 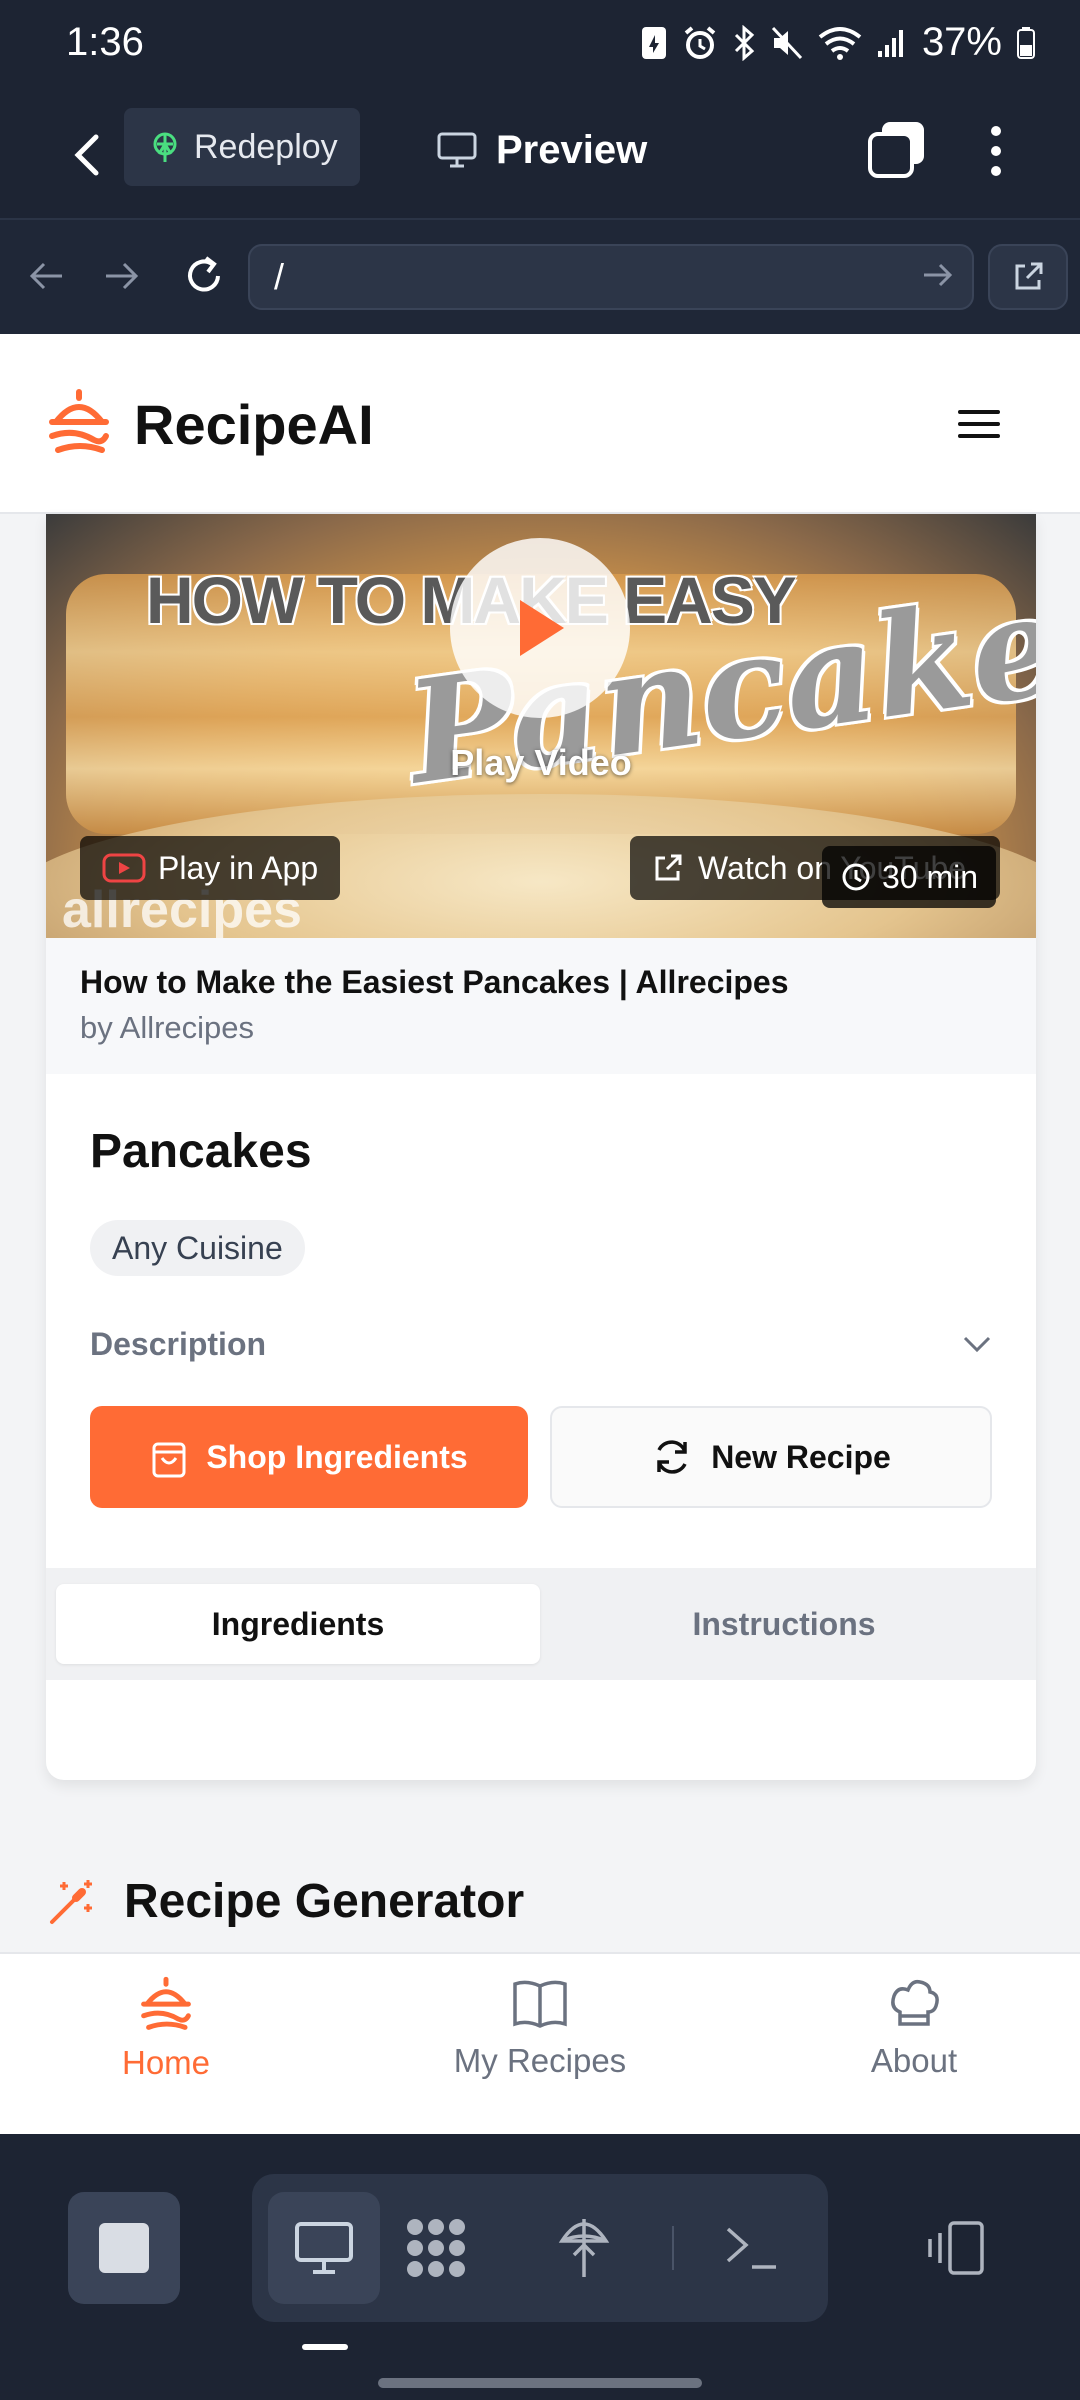 I want to click on status-icons: 37%, so click(x=838, y=42).